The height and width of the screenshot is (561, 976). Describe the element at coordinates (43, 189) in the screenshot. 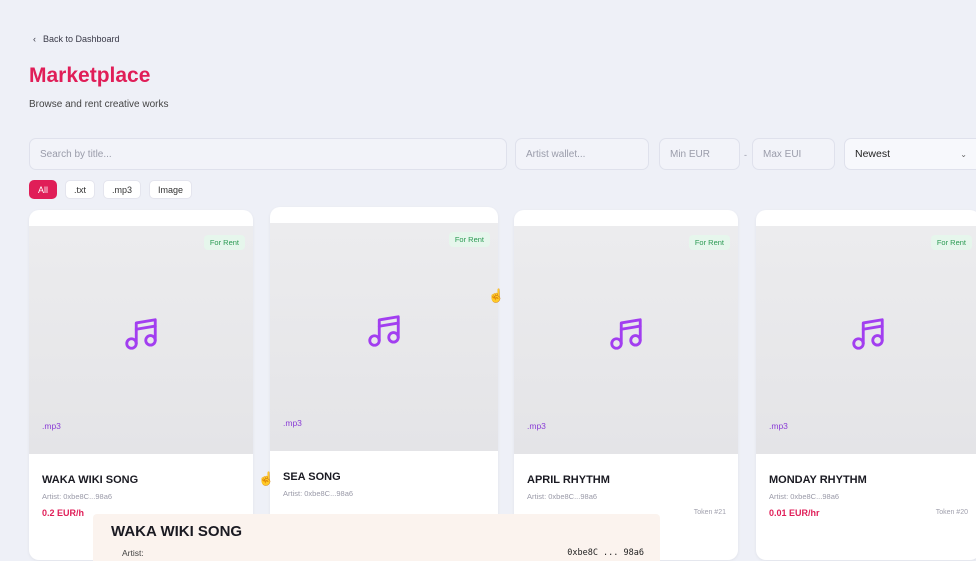

I see `chip-all: All` at that location.